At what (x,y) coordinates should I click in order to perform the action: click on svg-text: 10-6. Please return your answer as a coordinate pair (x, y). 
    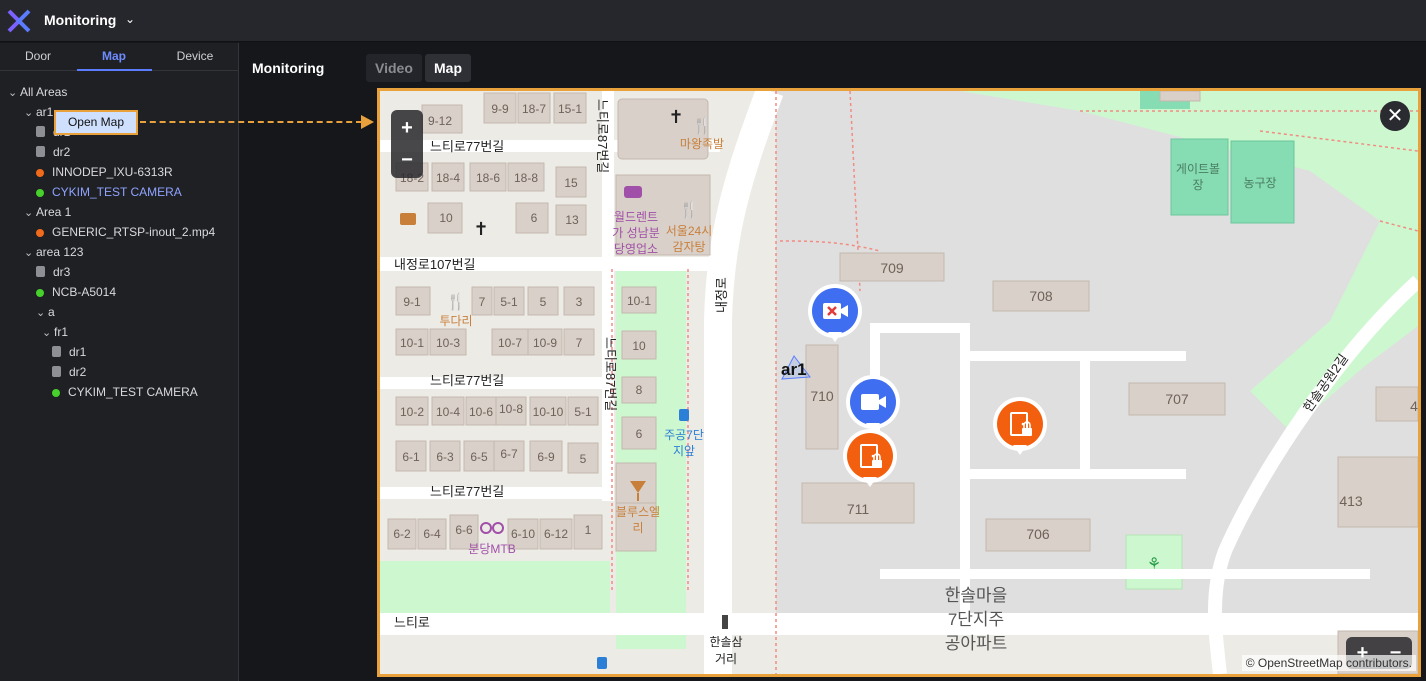
    Looking at the image, I should click on (481, 412).